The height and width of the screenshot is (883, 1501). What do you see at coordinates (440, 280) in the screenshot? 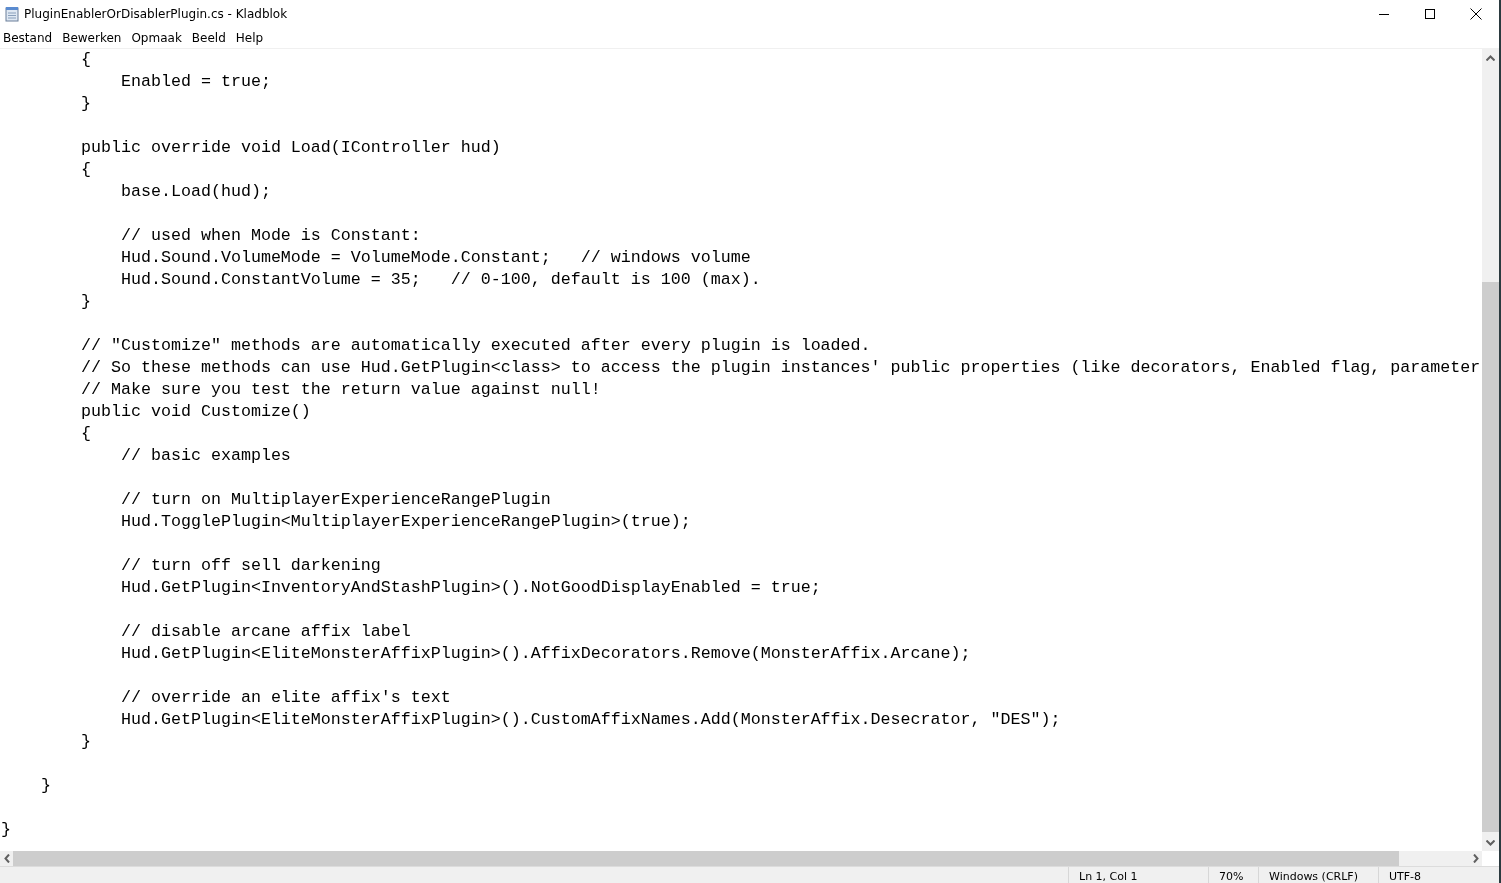
I see `code-line: Hud.Sound.ConstantVolume = 35; // 0-100, default is 100 (max).` at bounding box center [440, 280].